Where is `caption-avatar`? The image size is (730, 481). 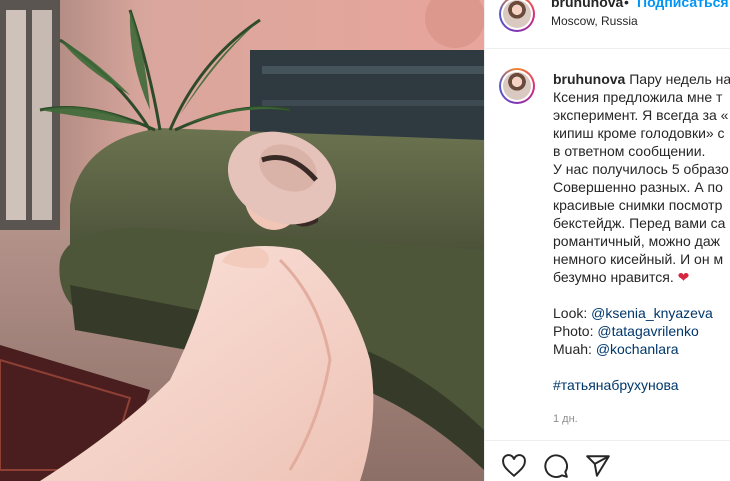 caption-avatar is located at coordinates (517, 86).